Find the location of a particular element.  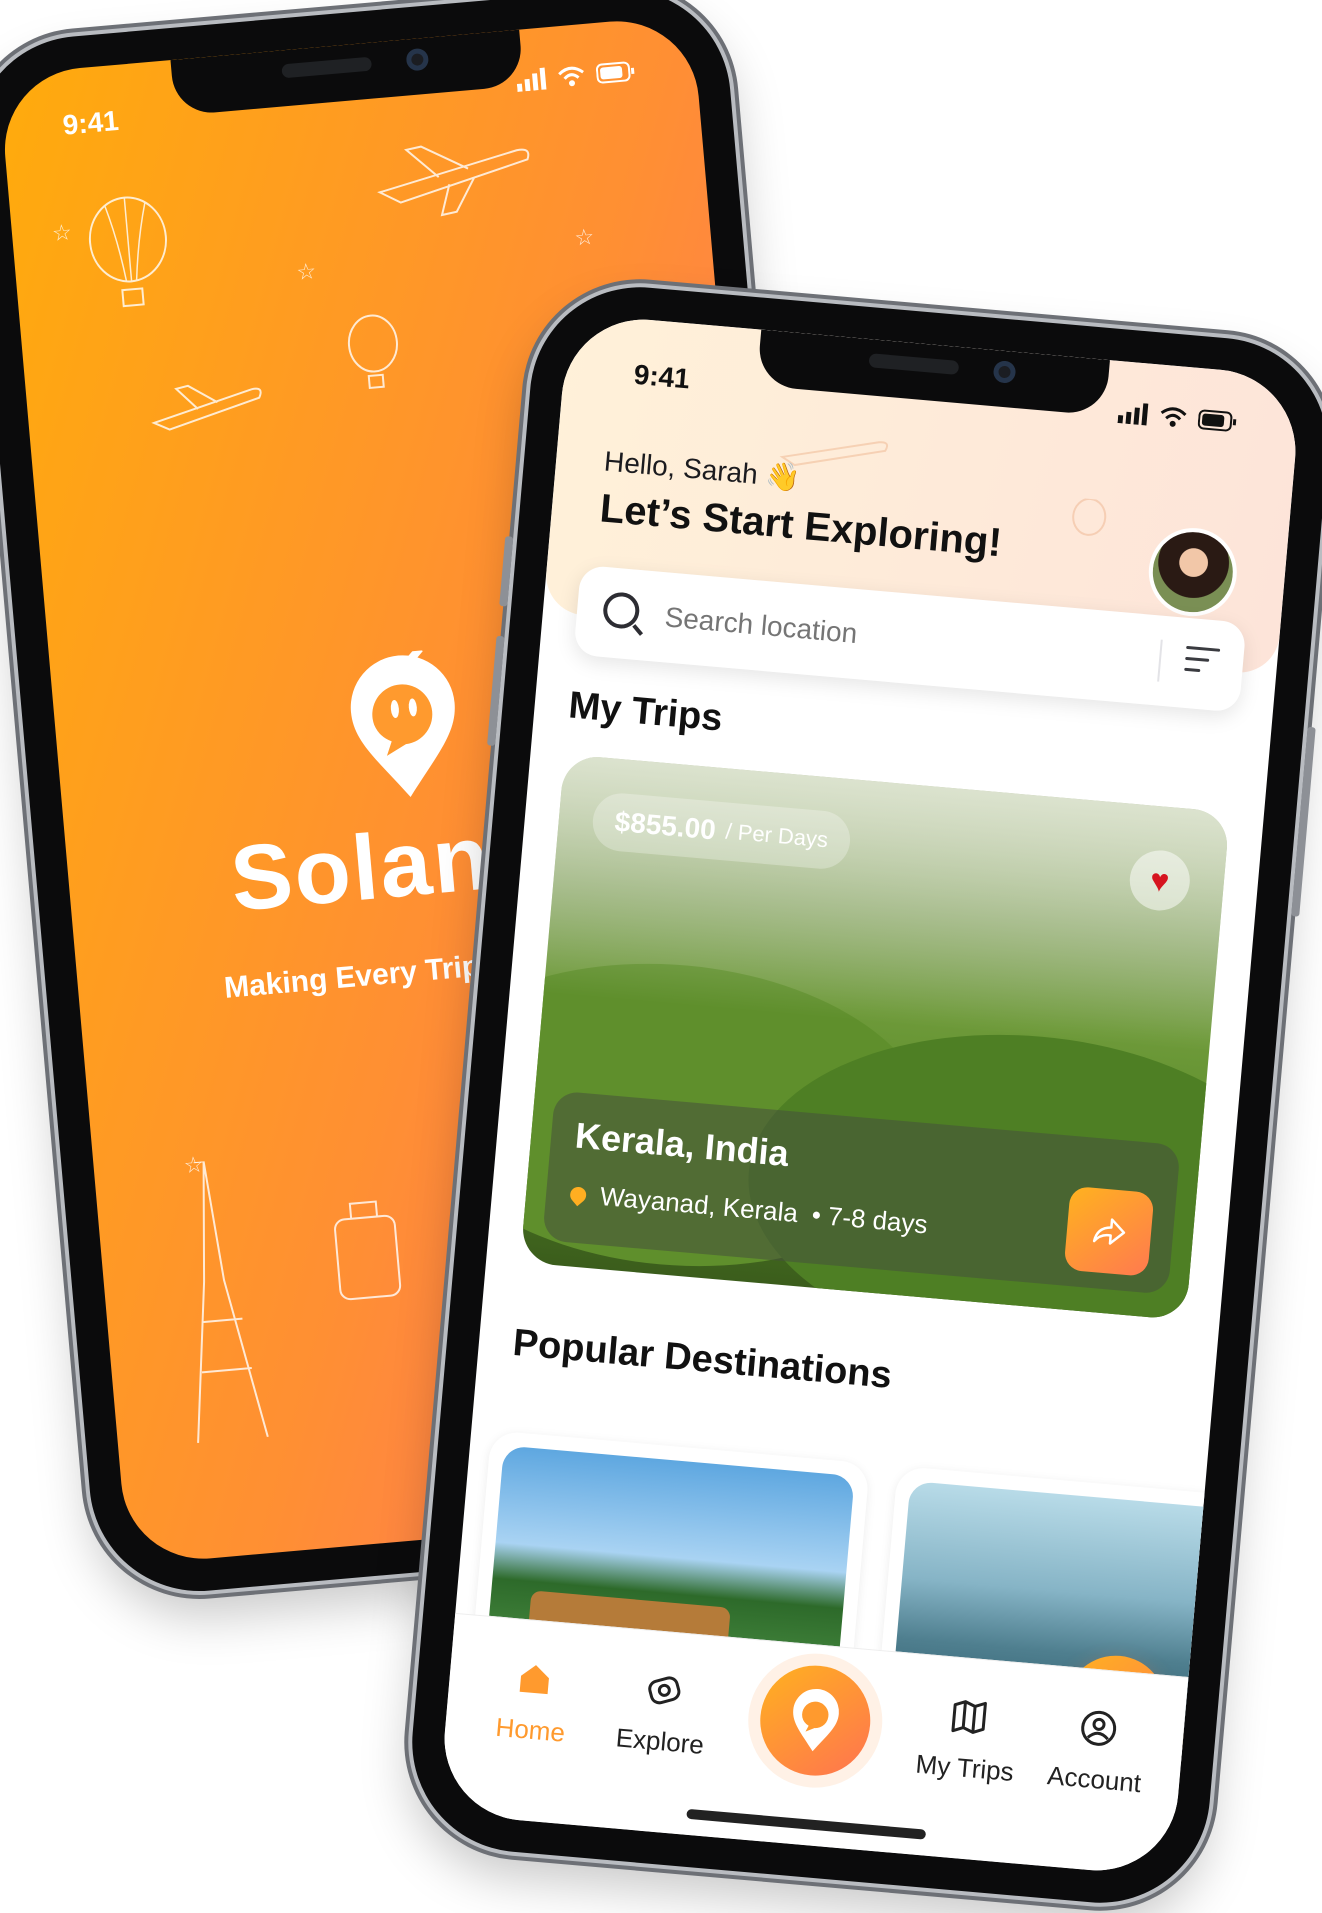

status-icons is located at coordinates (576, 76).